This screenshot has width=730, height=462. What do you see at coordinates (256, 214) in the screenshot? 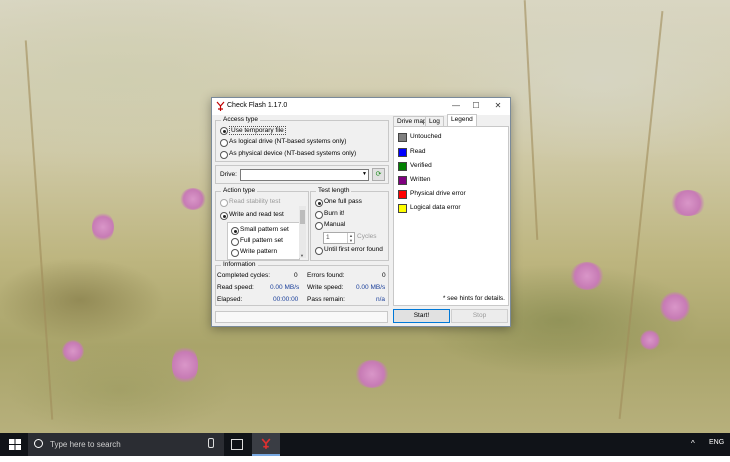
I see `action-write-read-label: Write and read test` at bounding box center [256, 214].